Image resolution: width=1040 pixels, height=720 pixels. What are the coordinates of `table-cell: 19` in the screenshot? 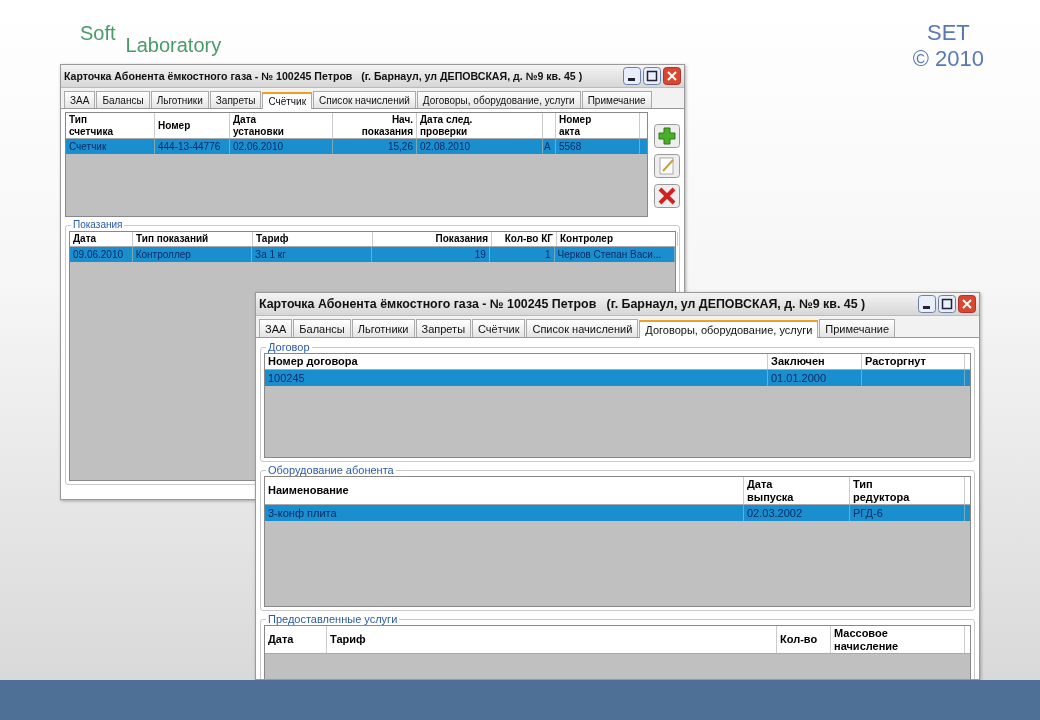 It's located at (480, 254).